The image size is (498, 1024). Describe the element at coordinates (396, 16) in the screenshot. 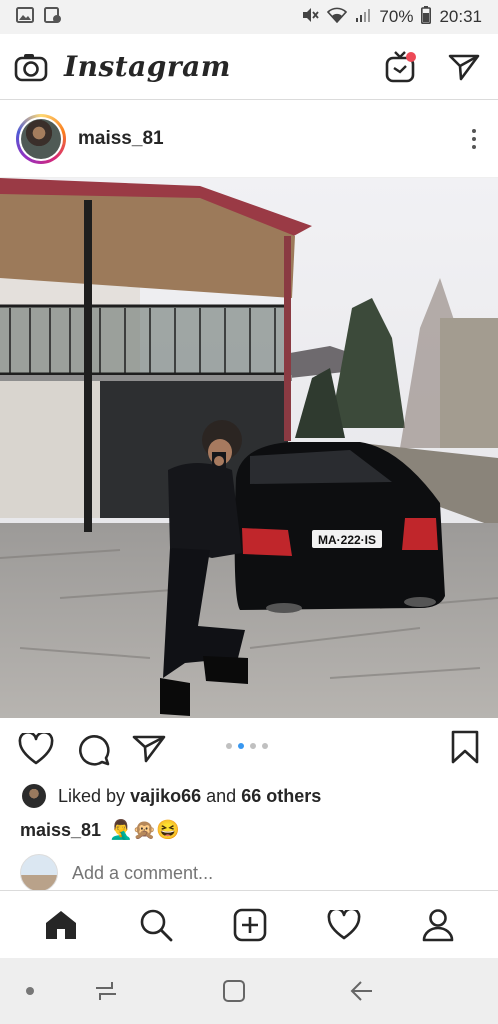

I see `battery-percent: 70%` at that location.